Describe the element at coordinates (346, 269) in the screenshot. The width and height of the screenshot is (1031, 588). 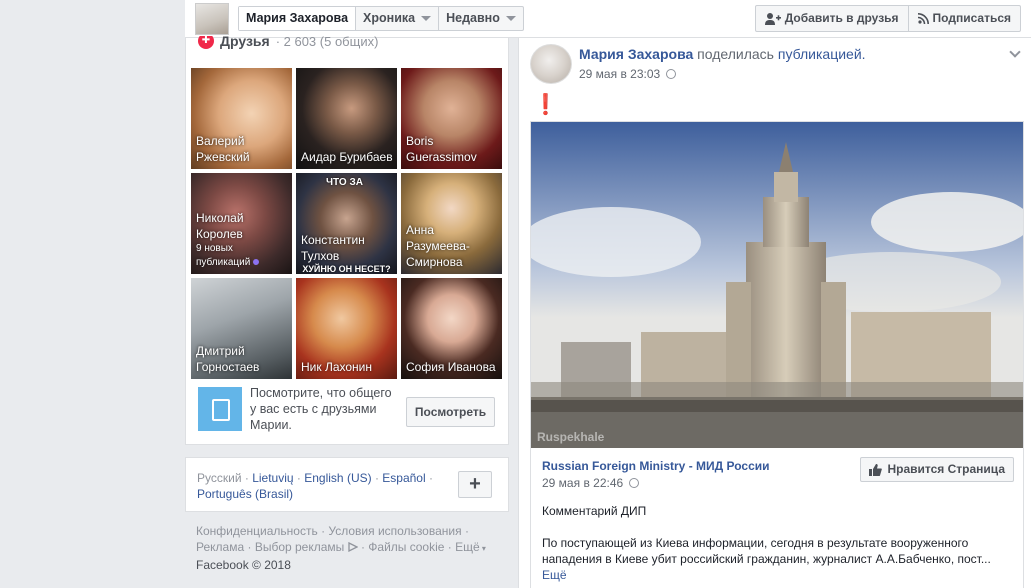
I see `tile-overlay-text: ХУЙНЮ ОН НЕСЕТ?` at that location.